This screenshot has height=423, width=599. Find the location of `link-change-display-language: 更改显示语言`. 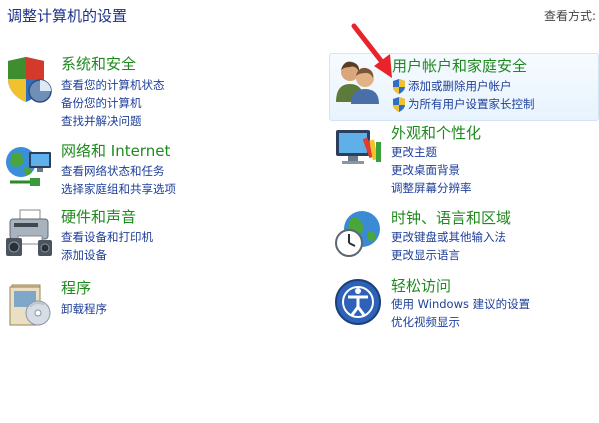

link-change-display-language: 更改显示语言 is located at coordinates (425, 255).